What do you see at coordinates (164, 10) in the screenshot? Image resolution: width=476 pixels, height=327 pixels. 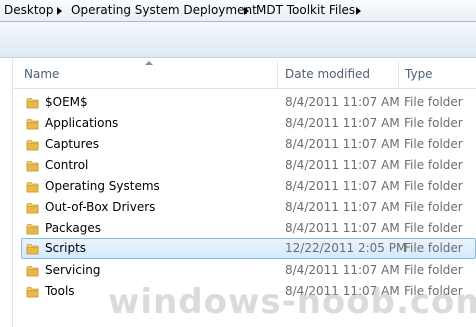 I see `breadcrumb-operating-system-deployment: Operating System Deployment` at bounding box center [164, 10].